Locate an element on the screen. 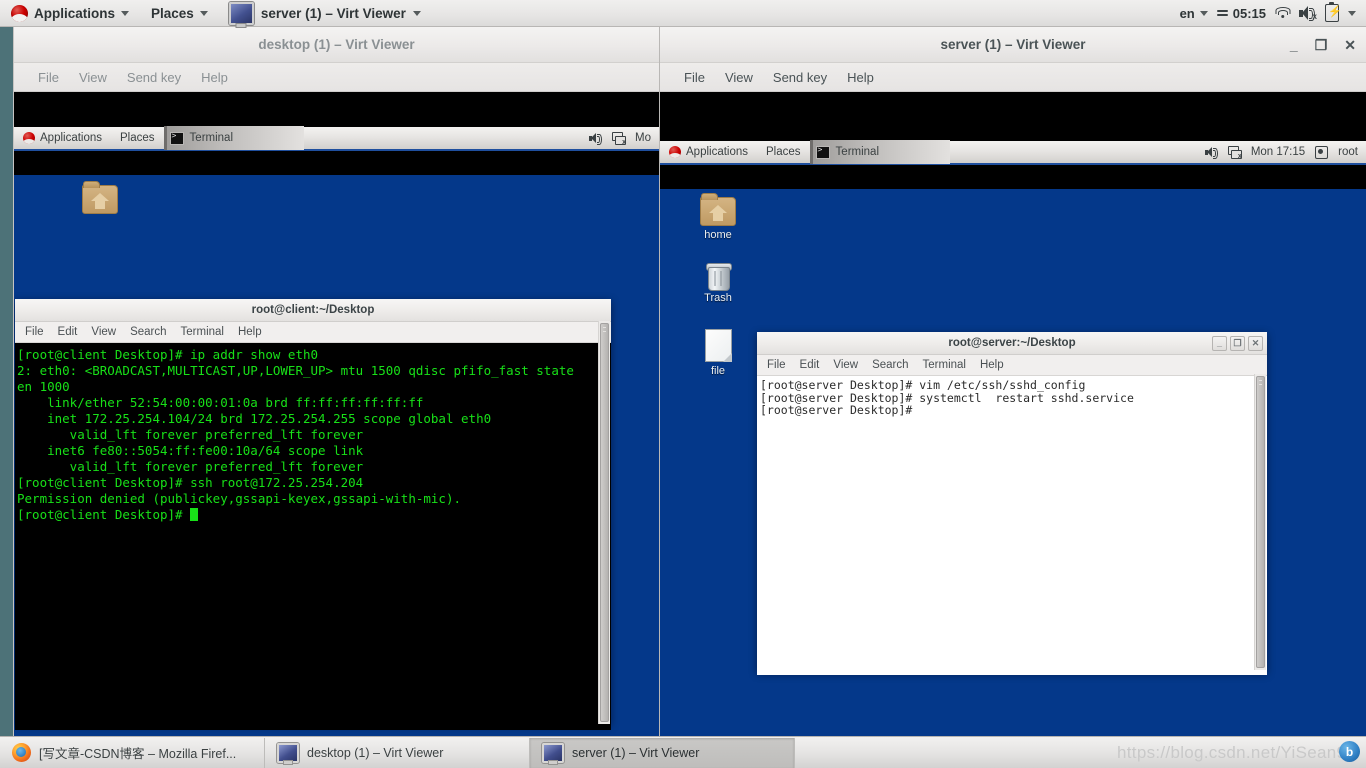 The height and width of the screenshot is (768, 1366). wifi-icon is located at coordinates (1282, 13).